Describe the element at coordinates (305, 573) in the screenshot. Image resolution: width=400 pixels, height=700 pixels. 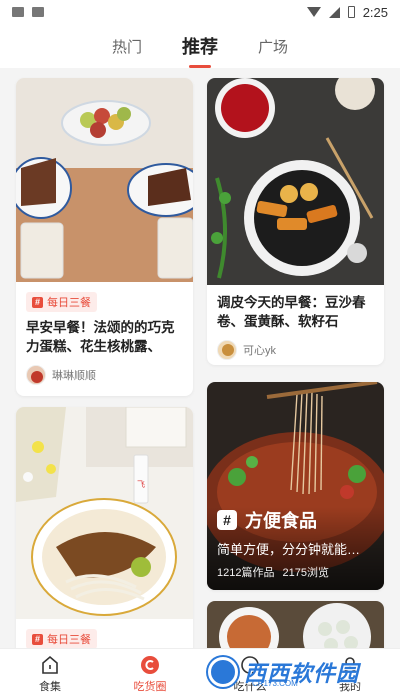
I see `topic-views-count: 2175浏览` at that location.